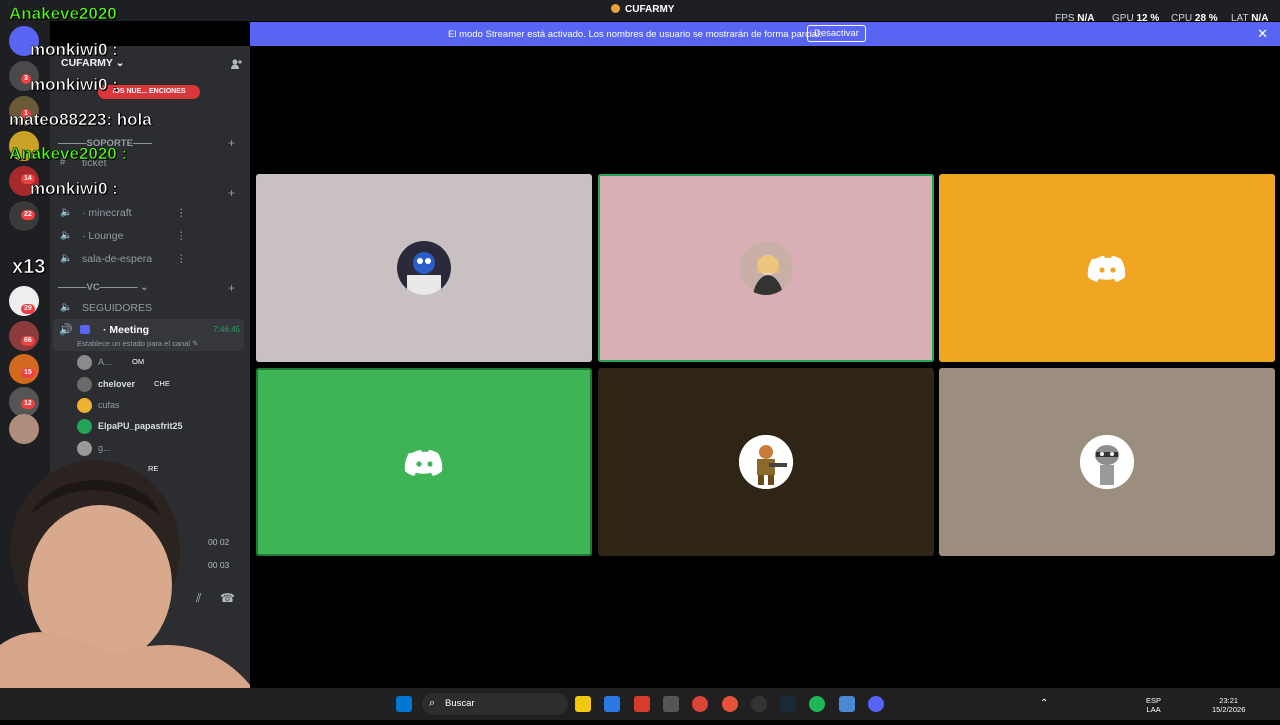 This screenshot has width=1280, height=725. I want to click on add-member-icon, so click(236, 65).